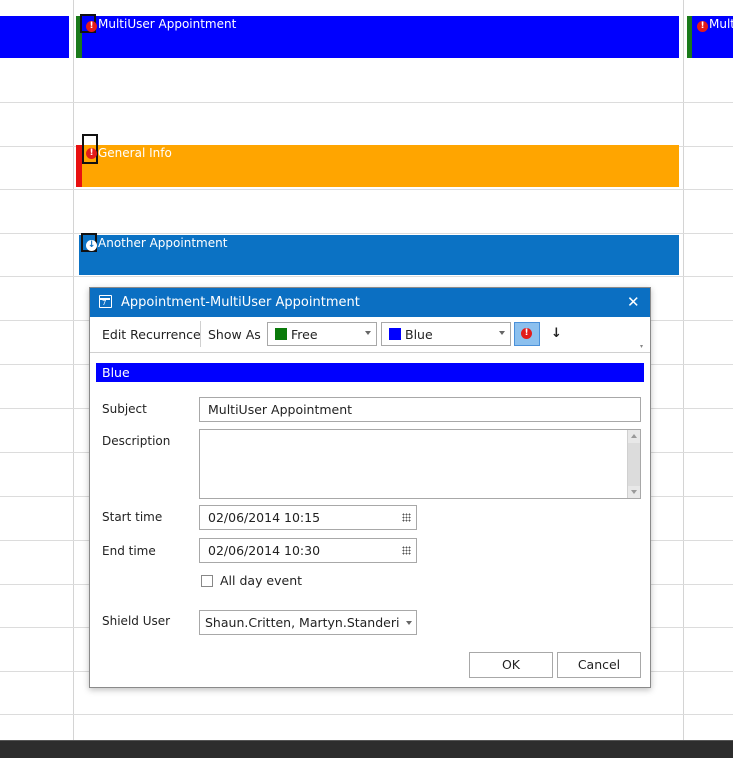 The height and width of the screenshot is (758, 733). Describe the element at coordinates (634, 492) in the screenshot. I see `scroll-down-icon` at that location.